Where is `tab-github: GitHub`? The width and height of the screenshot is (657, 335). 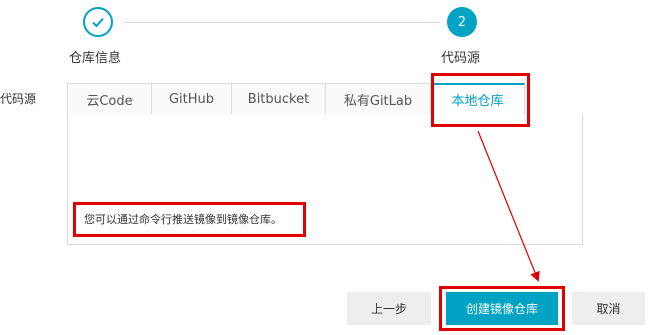
tab-github: GitHub is located at coordinates (192, 99).